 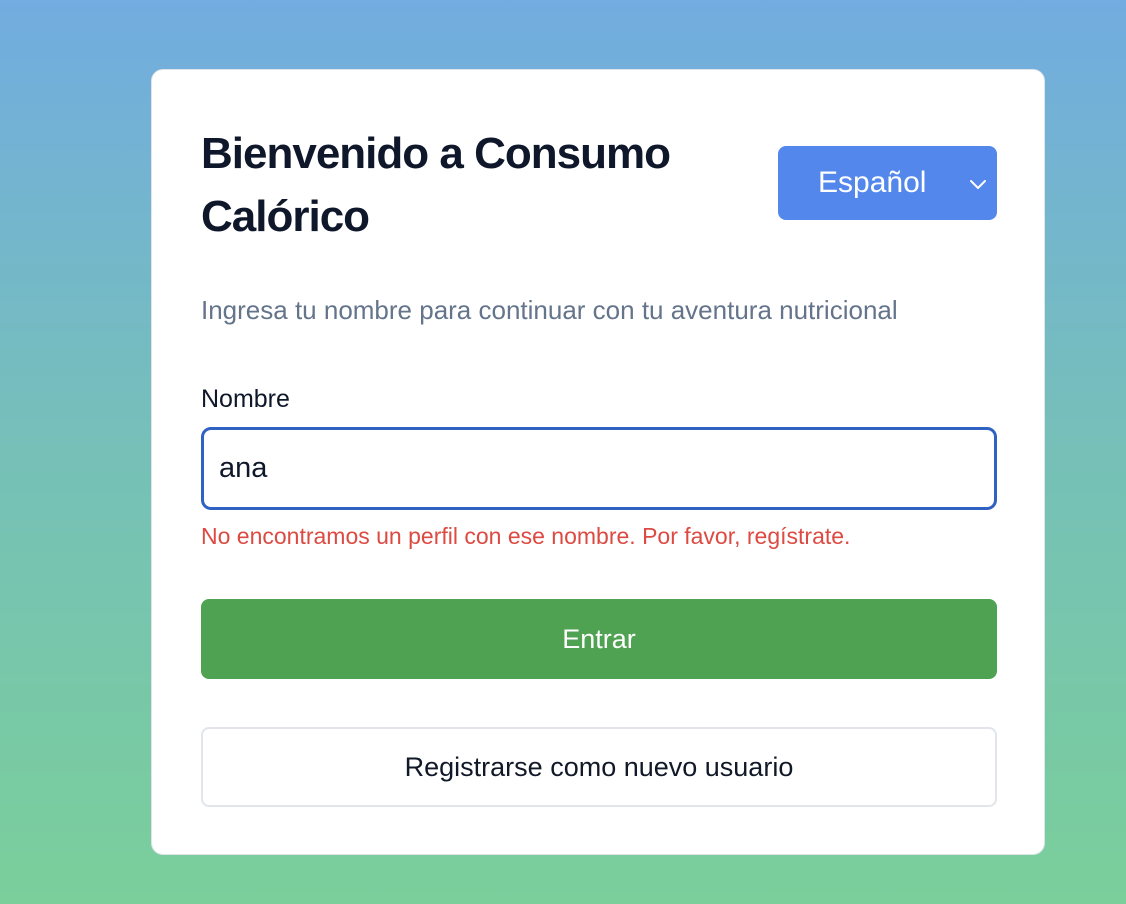 I want to click on name-input, so click(x=599, y=468).